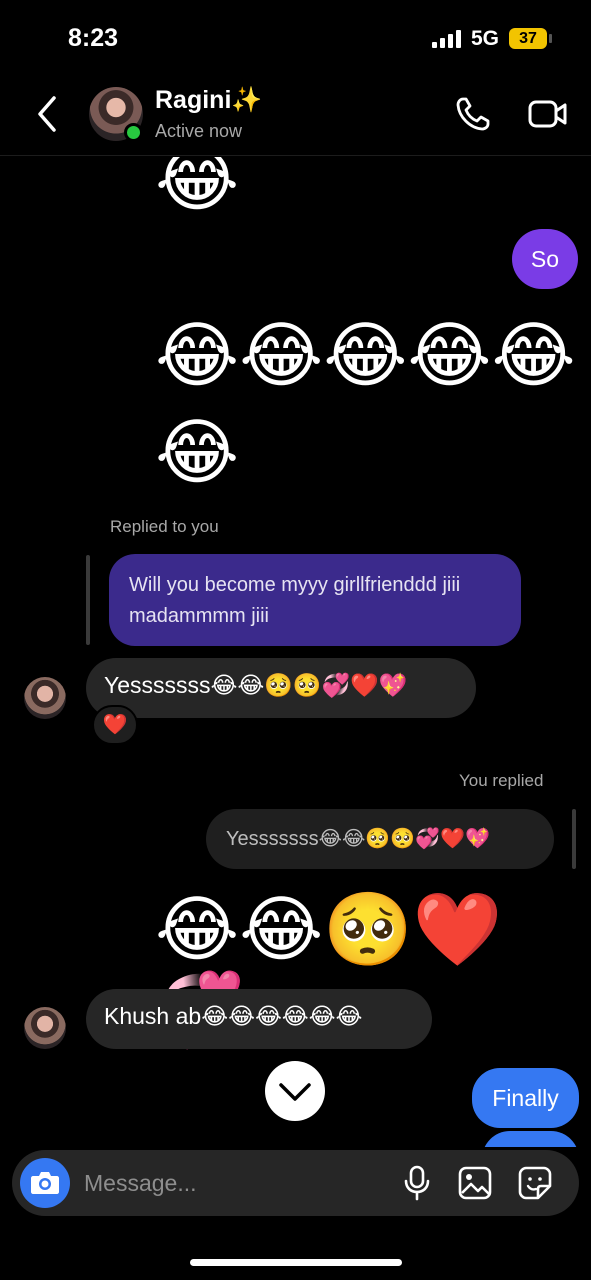 This screenshot has height=1280, width=591. Describe the element at coordinates (473, 114) in the screenshot. I see `phone-icon` at that location.